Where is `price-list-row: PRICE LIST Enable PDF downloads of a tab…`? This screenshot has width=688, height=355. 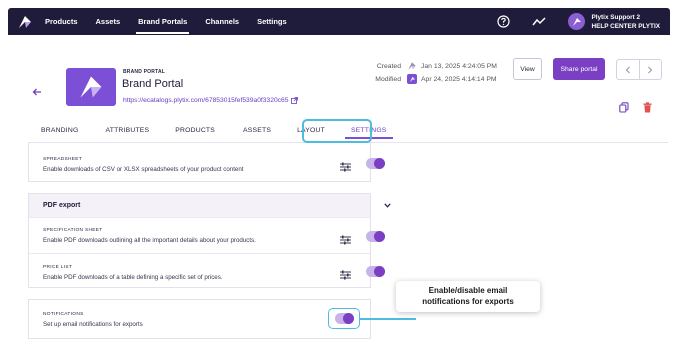 price-list-row: PRICE LIST Enable PDF downloads of a tab… is located at coordinates (207, 270).